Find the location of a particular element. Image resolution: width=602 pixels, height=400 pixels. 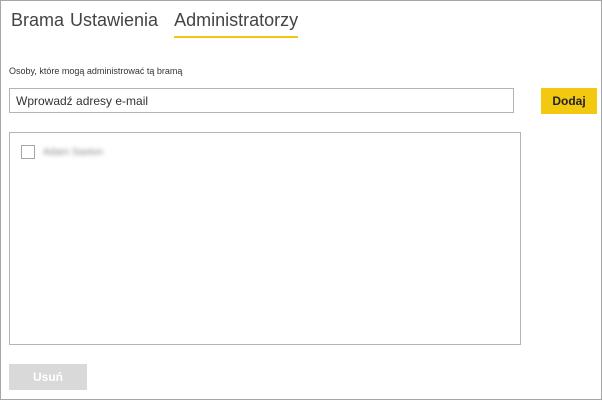

email-input is located at coordinates (261, 100).